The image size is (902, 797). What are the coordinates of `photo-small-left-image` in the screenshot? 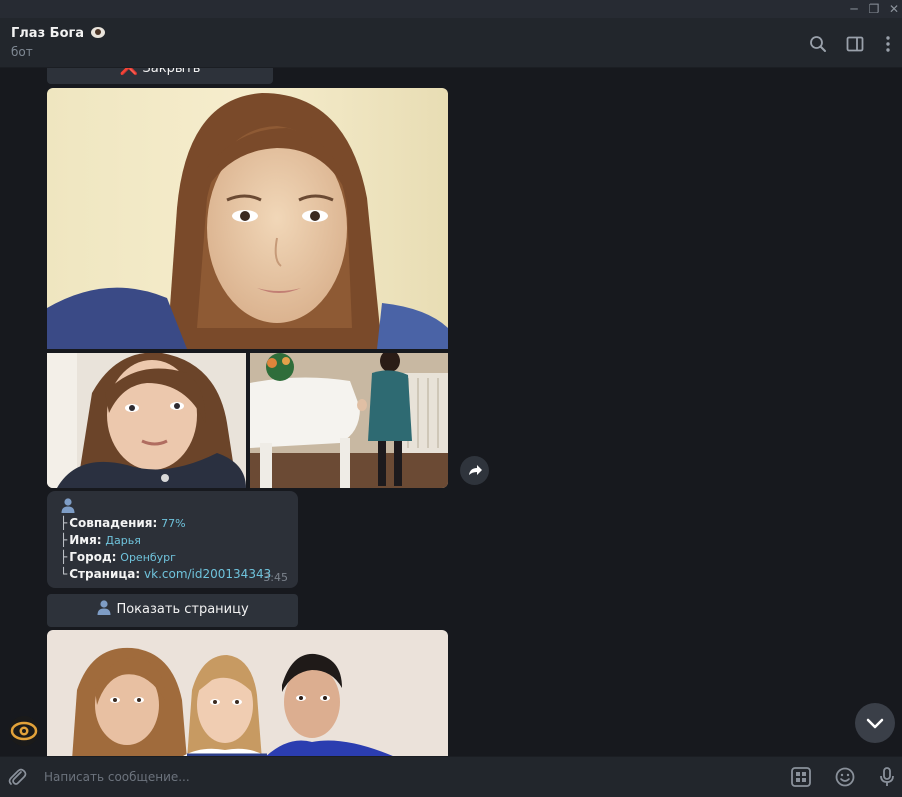 It's located at (146, 420).